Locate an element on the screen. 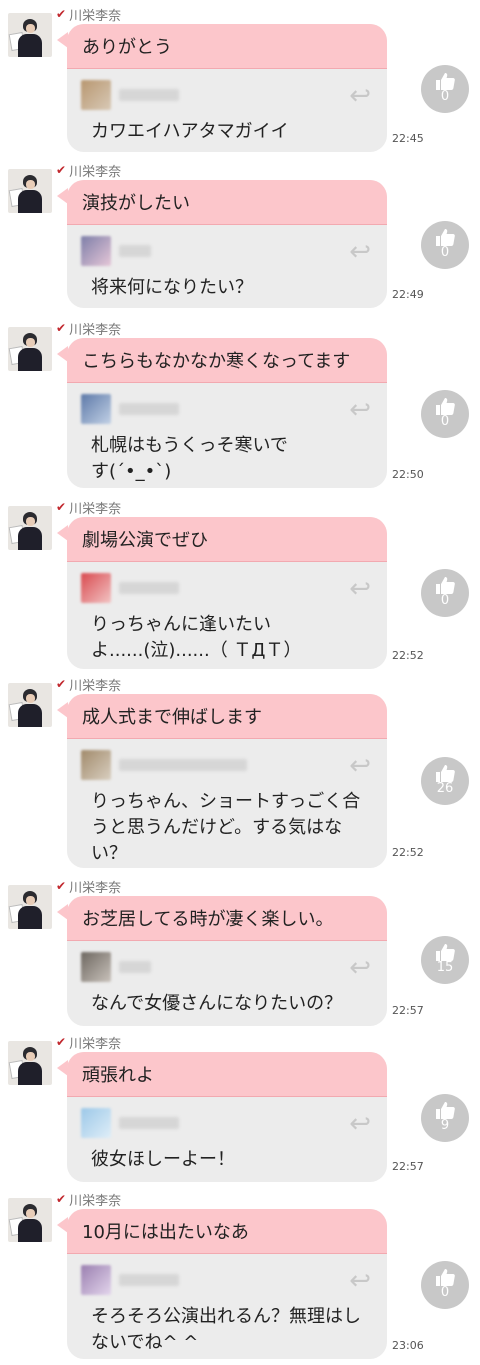 Image resolution: width=480 pixels, height=1365 pixels. quoted-reply: ↩ 札幌はもうくっそ寒いです(´•_•`) is located at coordinates (227, 435).